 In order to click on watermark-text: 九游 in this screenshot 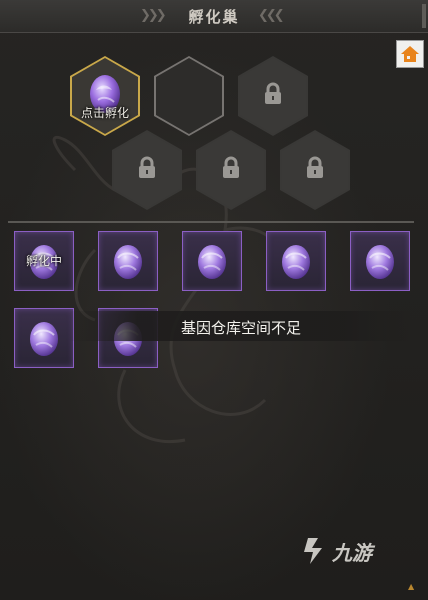, I will do `click(352, 552)`.